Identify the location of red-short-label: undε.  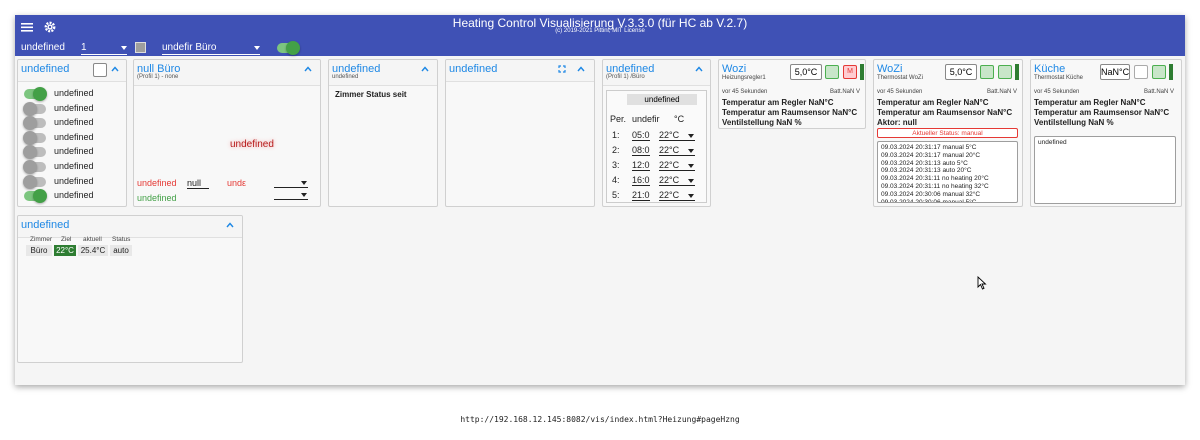
(237, 183).